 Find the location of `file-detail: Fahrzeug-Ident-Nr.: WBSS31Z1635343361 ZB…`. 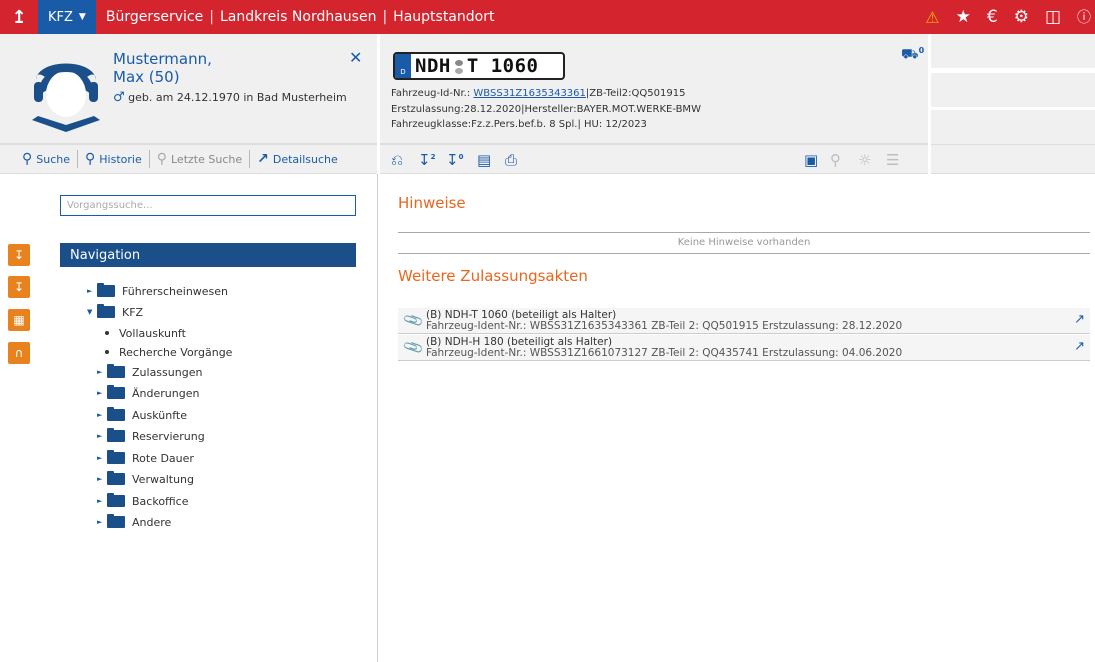

file-detail: Fahrzeug-Ident-Nr.: WBSS31Z1635343361 ZB… is located at coordinates (664, 326).